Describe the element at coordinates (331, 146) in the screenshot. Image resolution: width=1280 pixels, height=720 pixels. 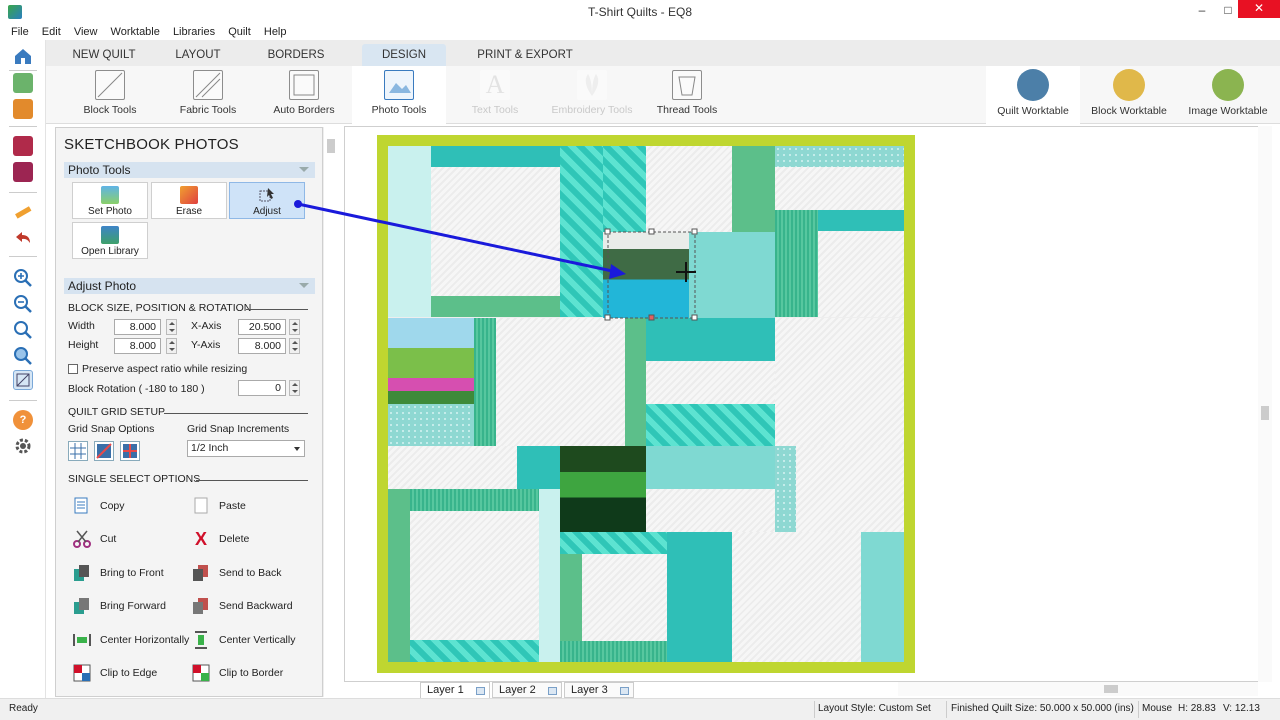
I see `panel-scroll-thumb` at that location.